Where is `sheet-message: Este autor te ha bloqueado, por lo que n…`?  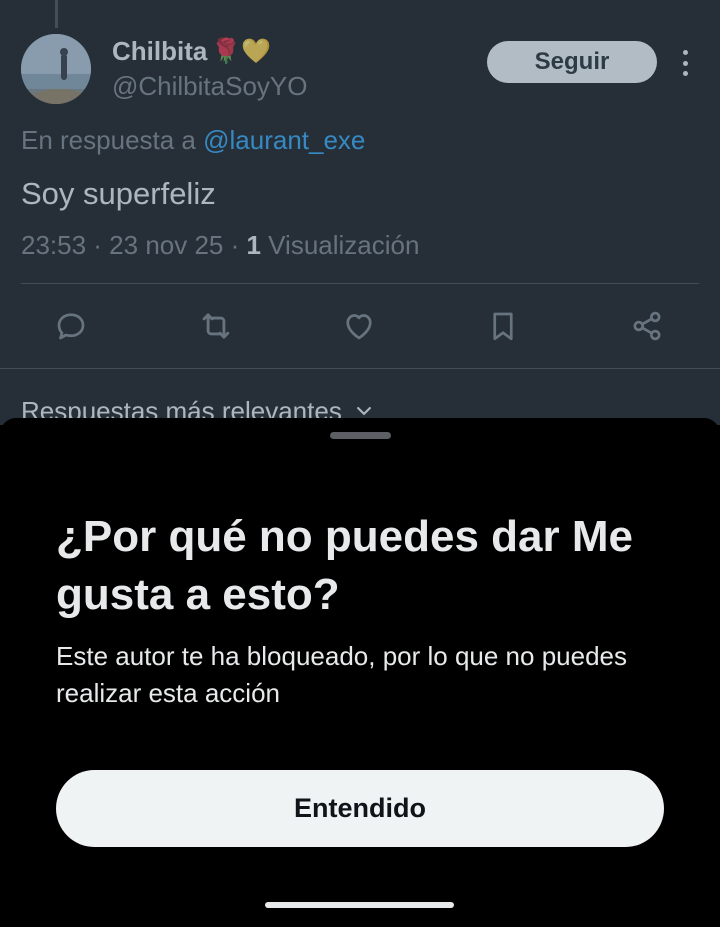 sheet-message: Este autor te ha bloqueado, por lo que n… is located at coordinates (341, 674).